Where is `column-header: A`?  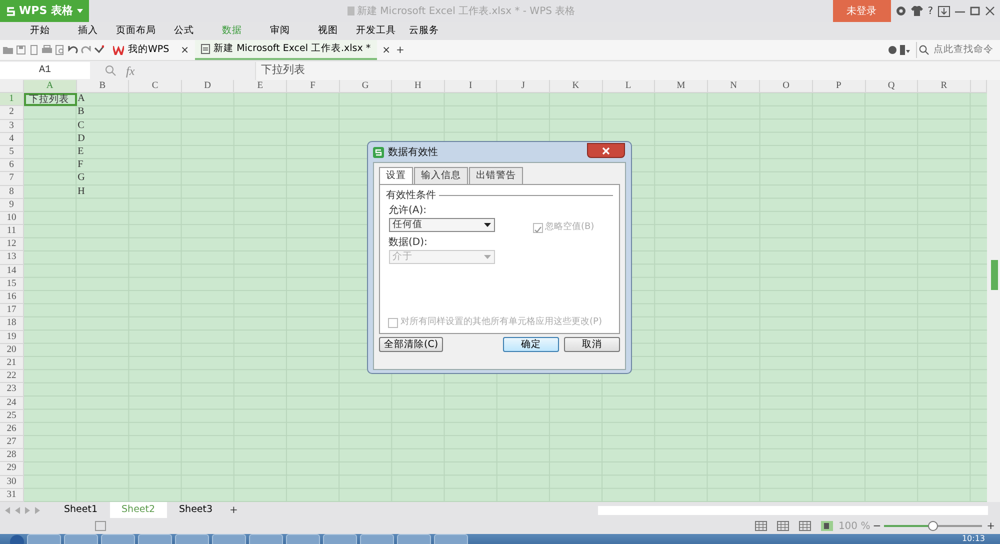
column-header: A is located at coordinates (50, 87).